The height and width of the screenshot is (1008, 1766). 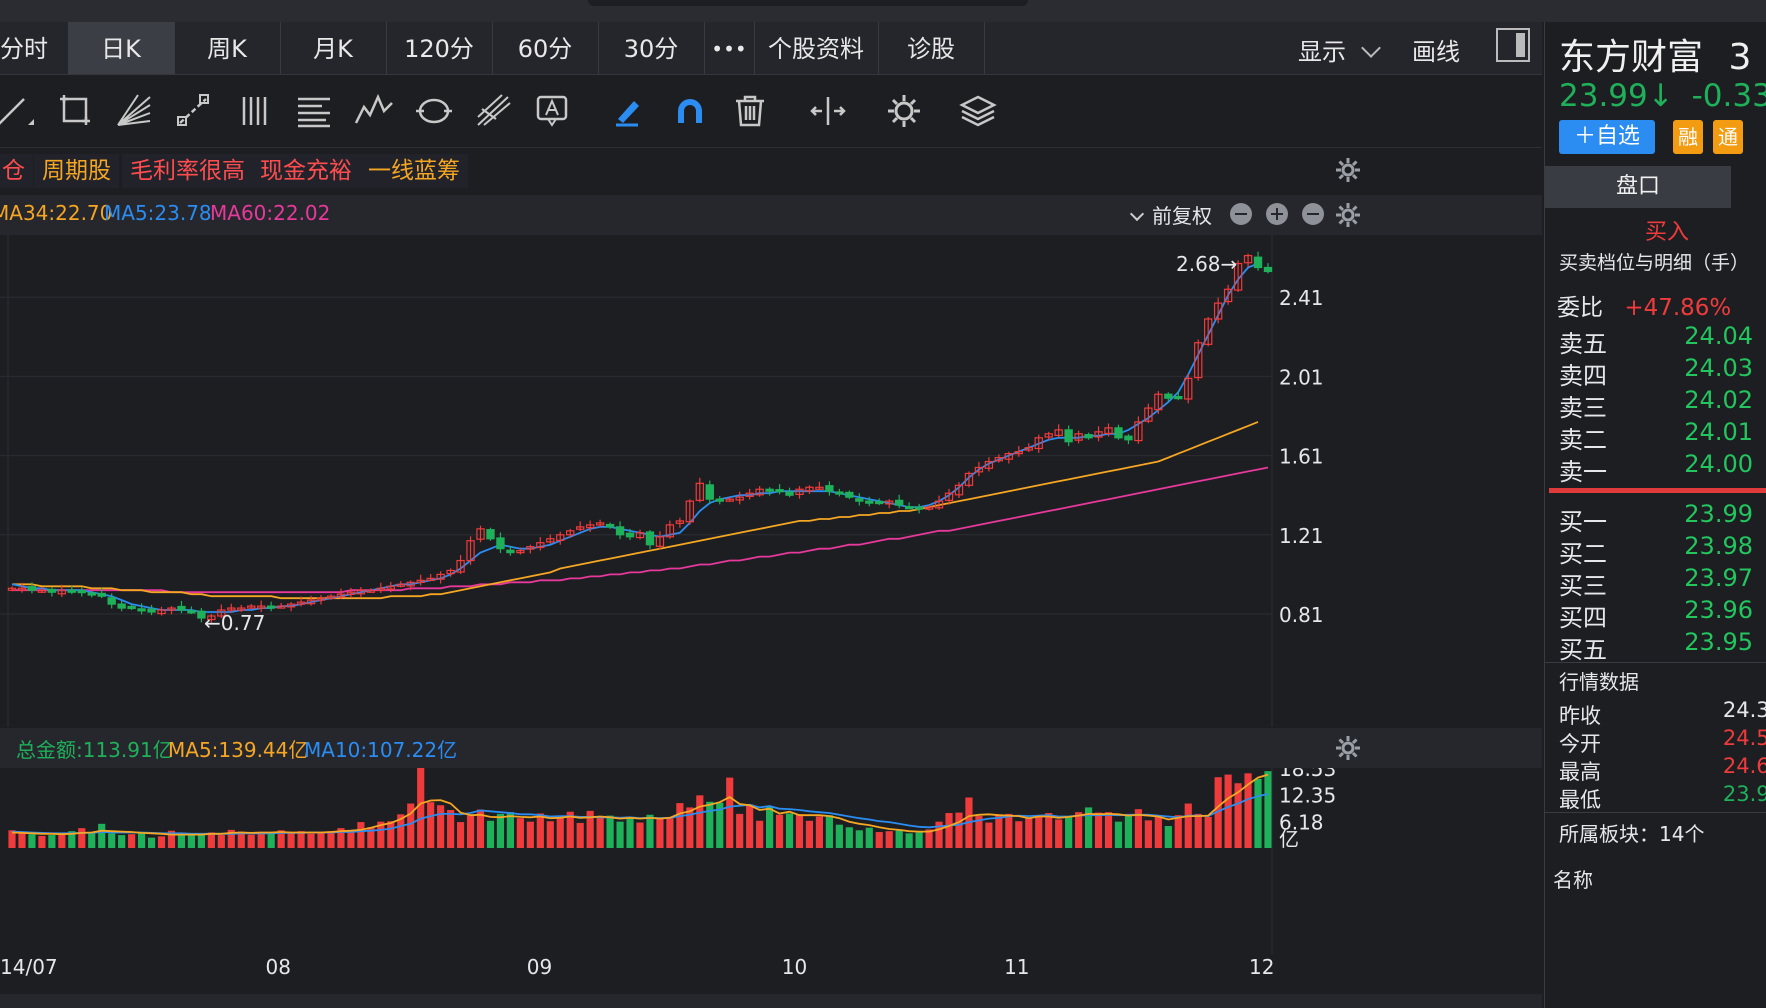 What do you see at coordinates (750, 111) in the screenshot?
I see `trash-icon` at bounding box center [750, 111].